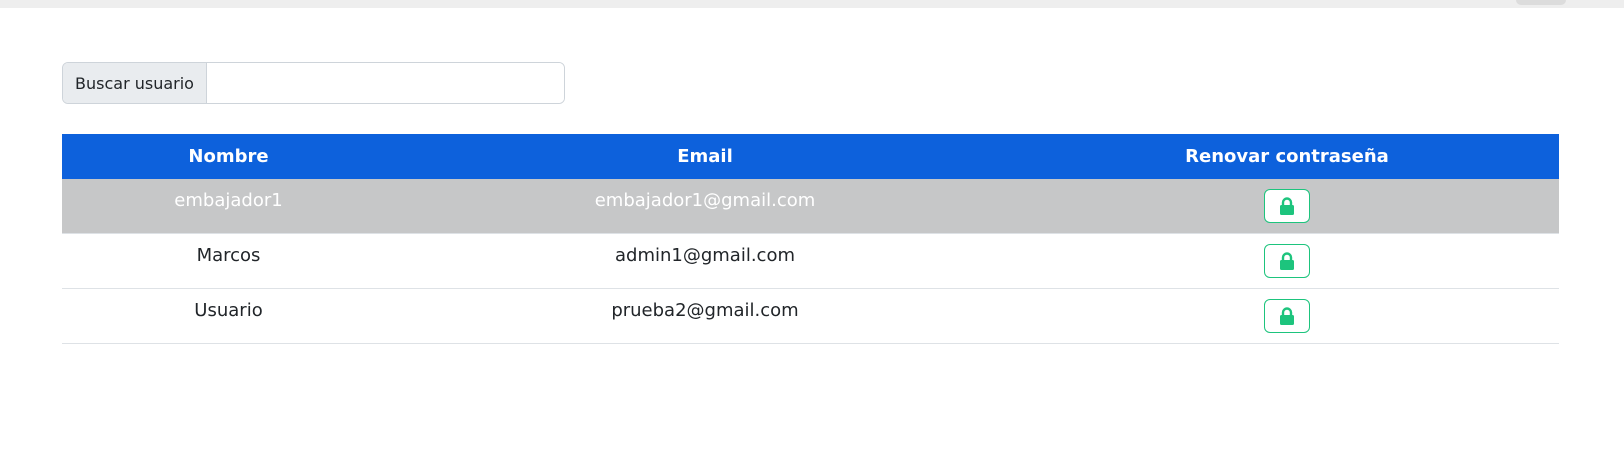 Image resolution: width=1624 pixels, height=454 pixels. I want to click on row-name-cell: Usuario, so click(228, 316).